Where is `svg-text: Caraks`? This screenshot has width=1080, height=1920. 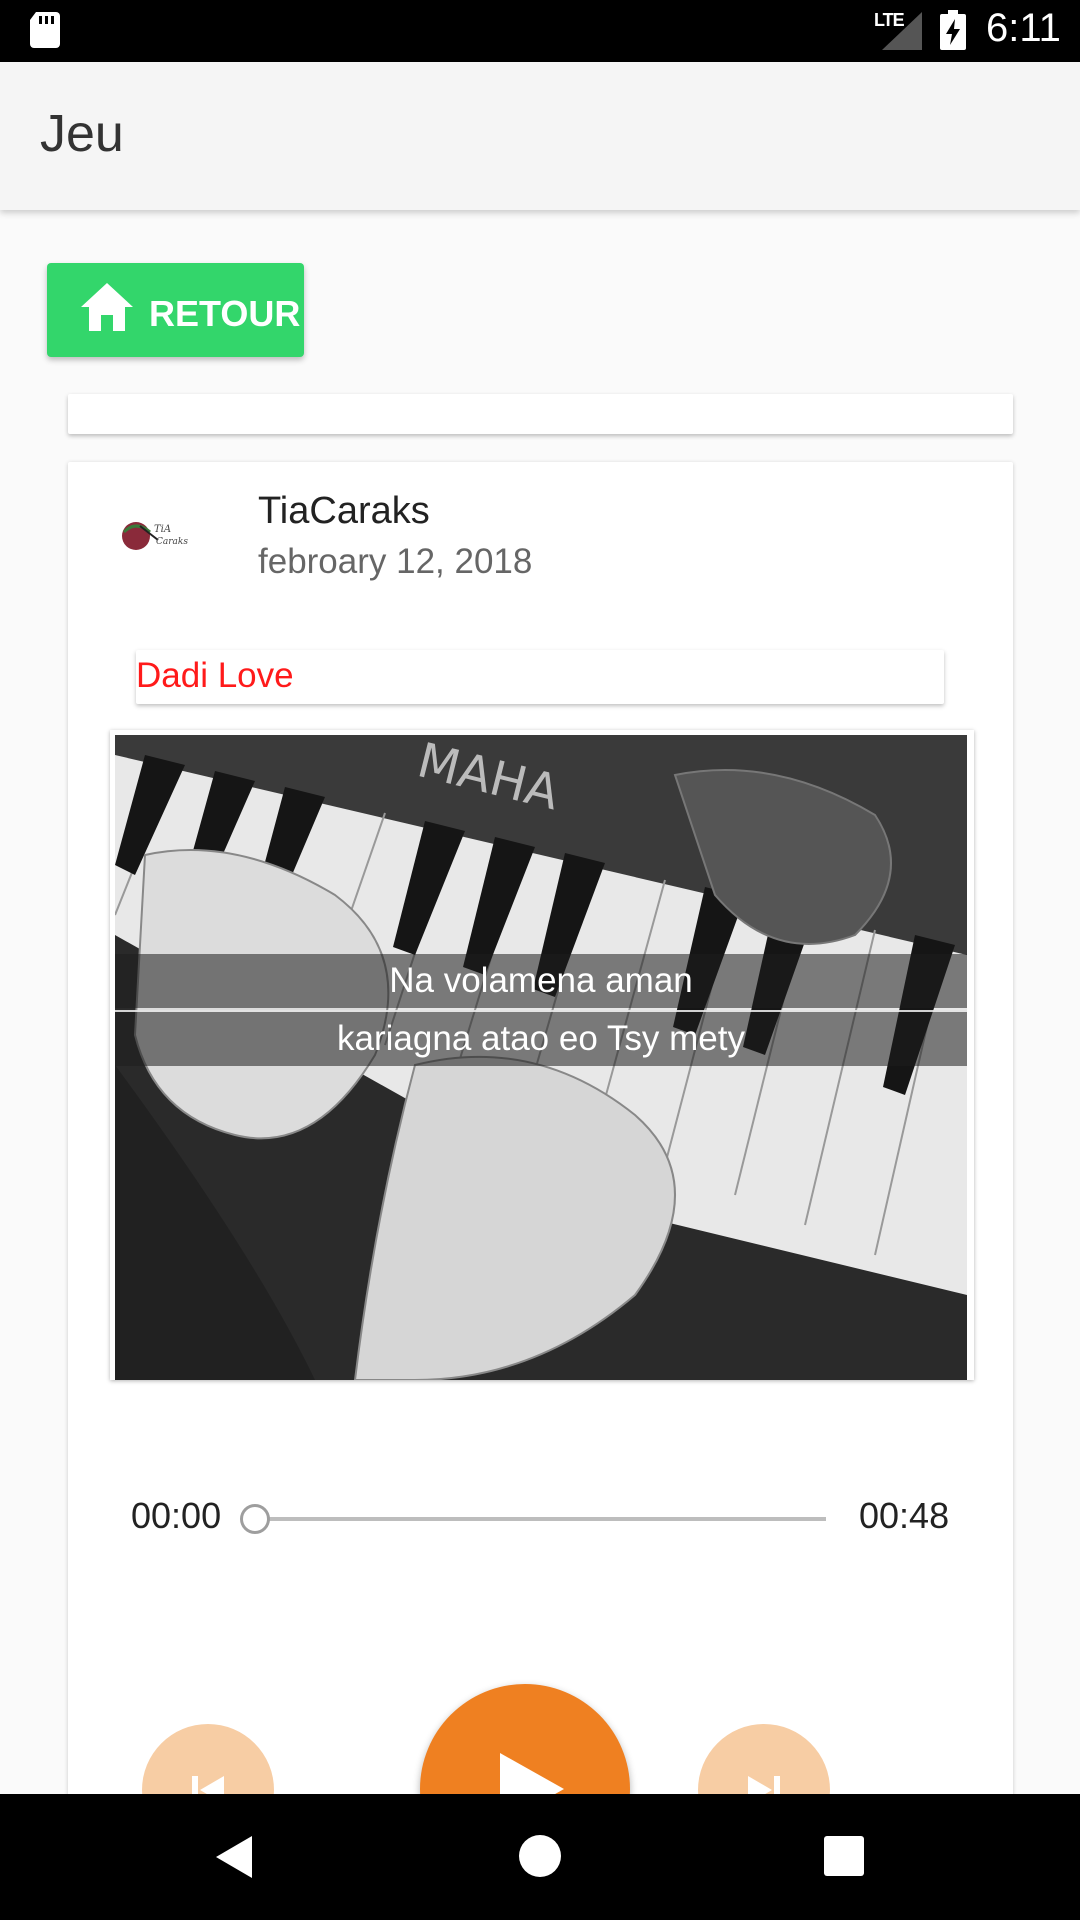
svg-text: Caraks is located at coordinates (172, 542).